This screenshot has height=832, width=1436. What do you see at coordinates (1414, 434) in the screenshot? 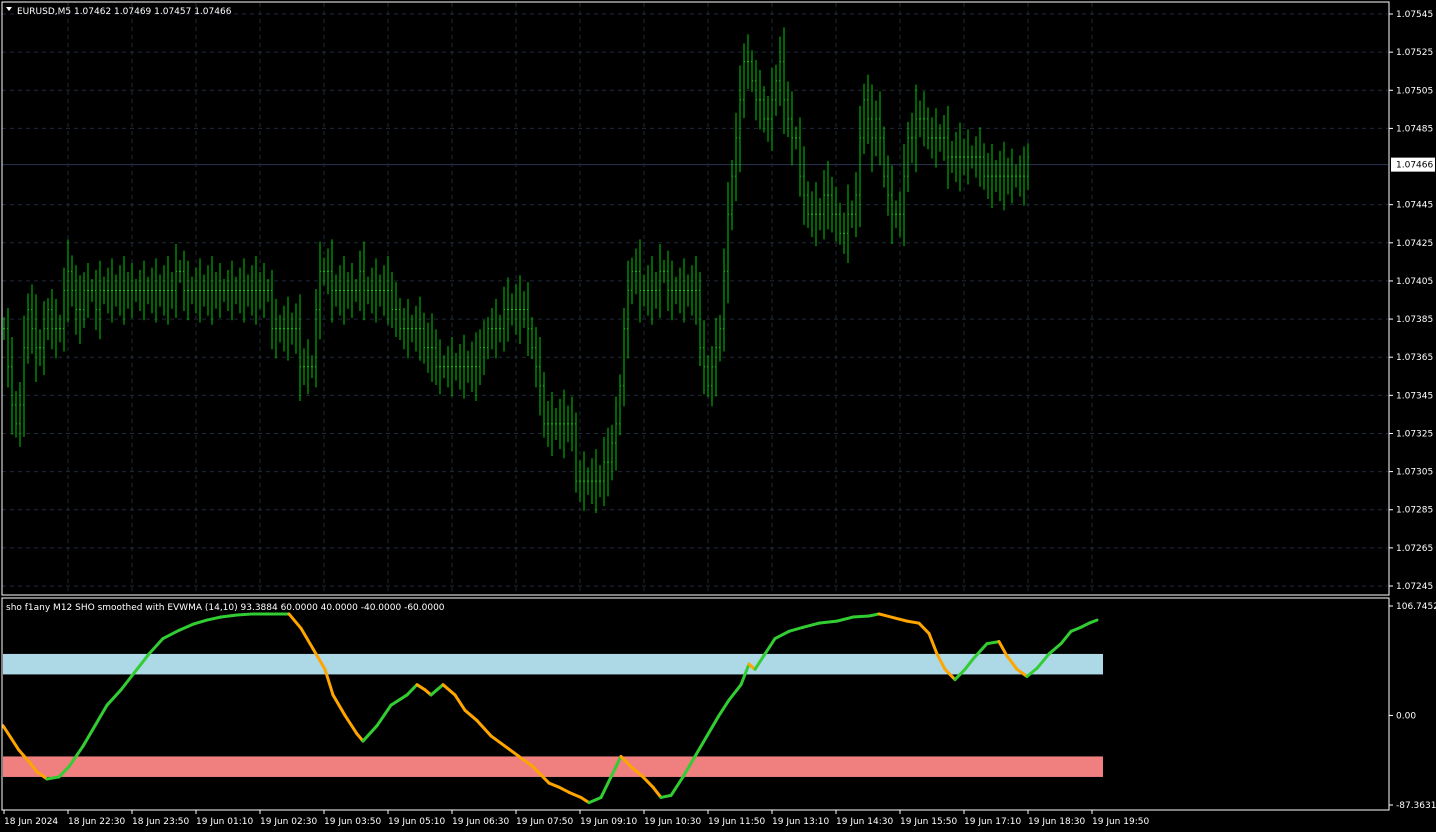
I see `price-tick-label: 1.07325` at bounding box center [1414, 434].